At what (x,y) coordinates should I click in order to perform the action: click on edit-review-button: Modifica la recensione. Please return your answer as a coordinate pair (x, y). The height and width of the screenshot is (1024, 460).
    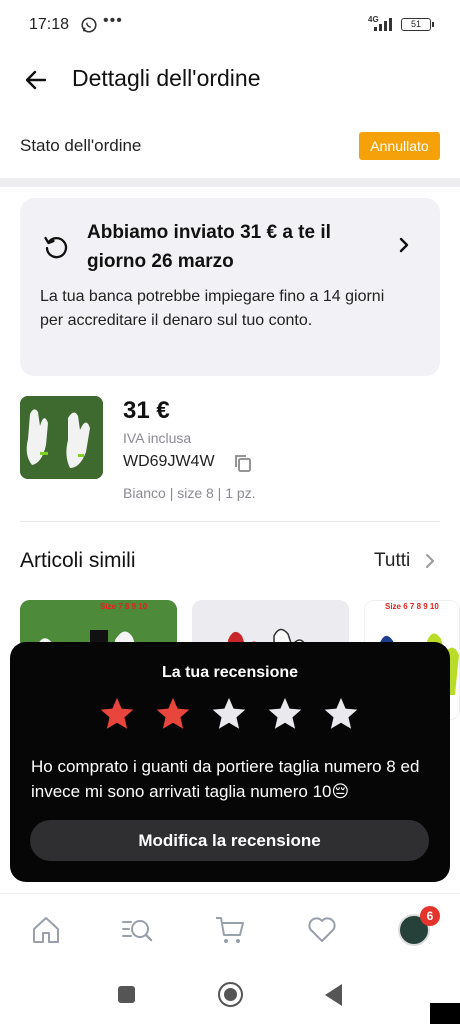
    Looking at the image, I should click on (229, 840).